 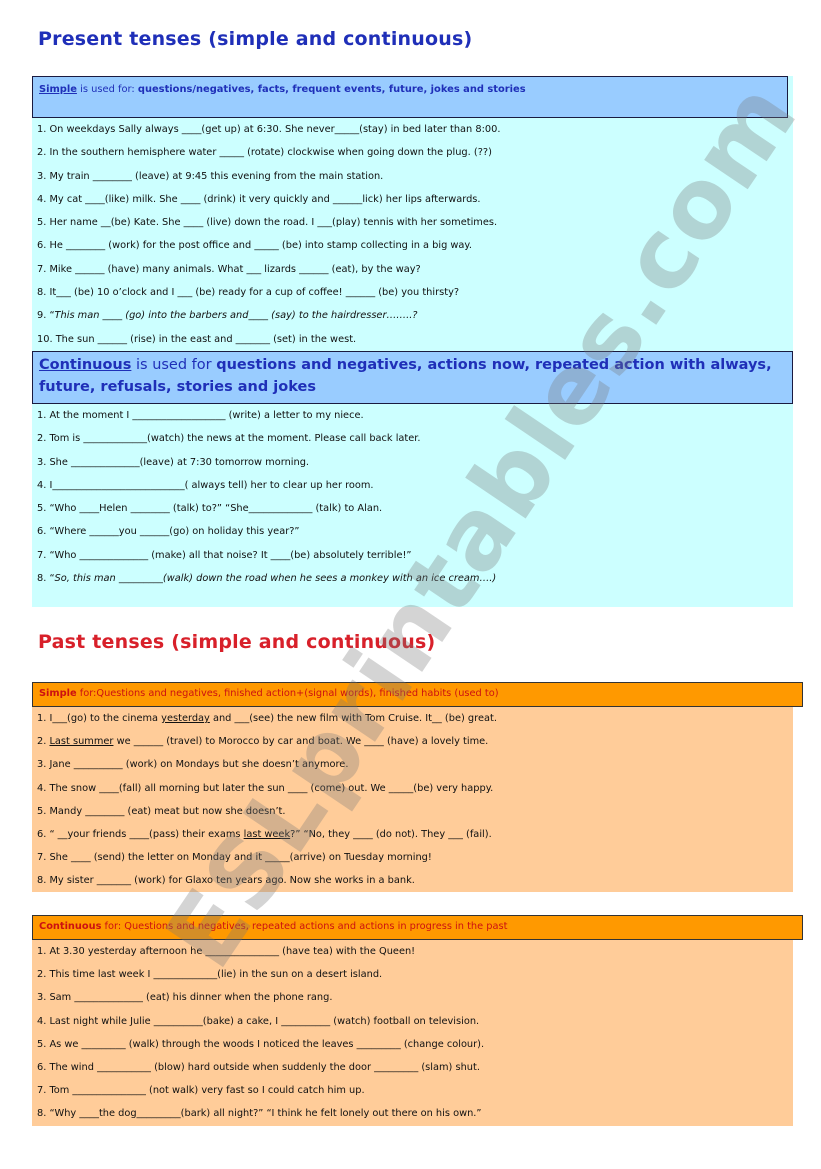 I want to click on present-continuous-lead: is used for, so click(x=174, y=364).